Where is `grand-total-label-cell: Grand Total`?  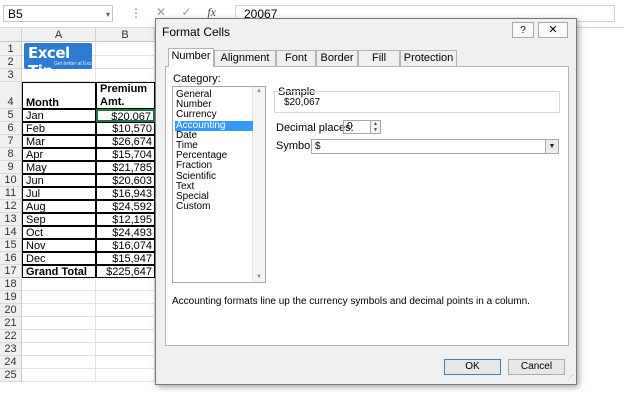
grand-total-label-cell: Grand Total is located at coordinates (59, 271).